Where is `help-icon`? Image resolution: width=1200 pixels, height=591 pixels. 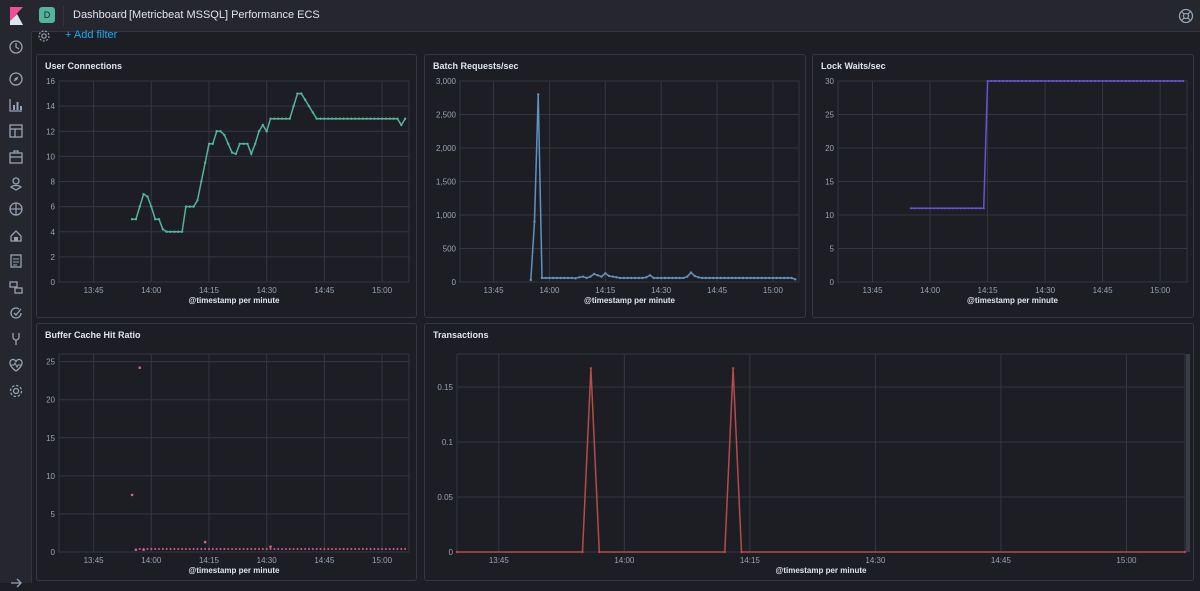 help-icon is located at coordinates (1186, 16).